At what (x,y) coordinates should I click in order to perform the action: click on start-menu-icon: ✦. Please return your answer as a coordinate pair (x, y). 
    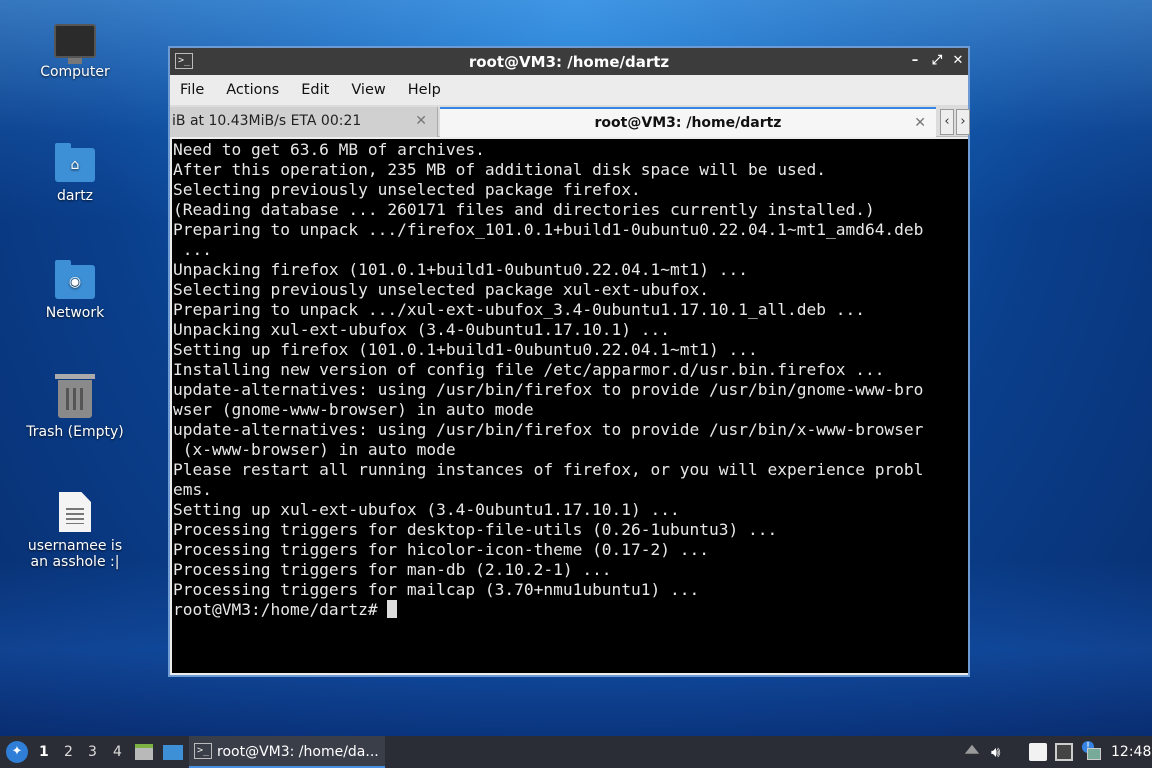
    Looking at the image, I should click on (17, 752).